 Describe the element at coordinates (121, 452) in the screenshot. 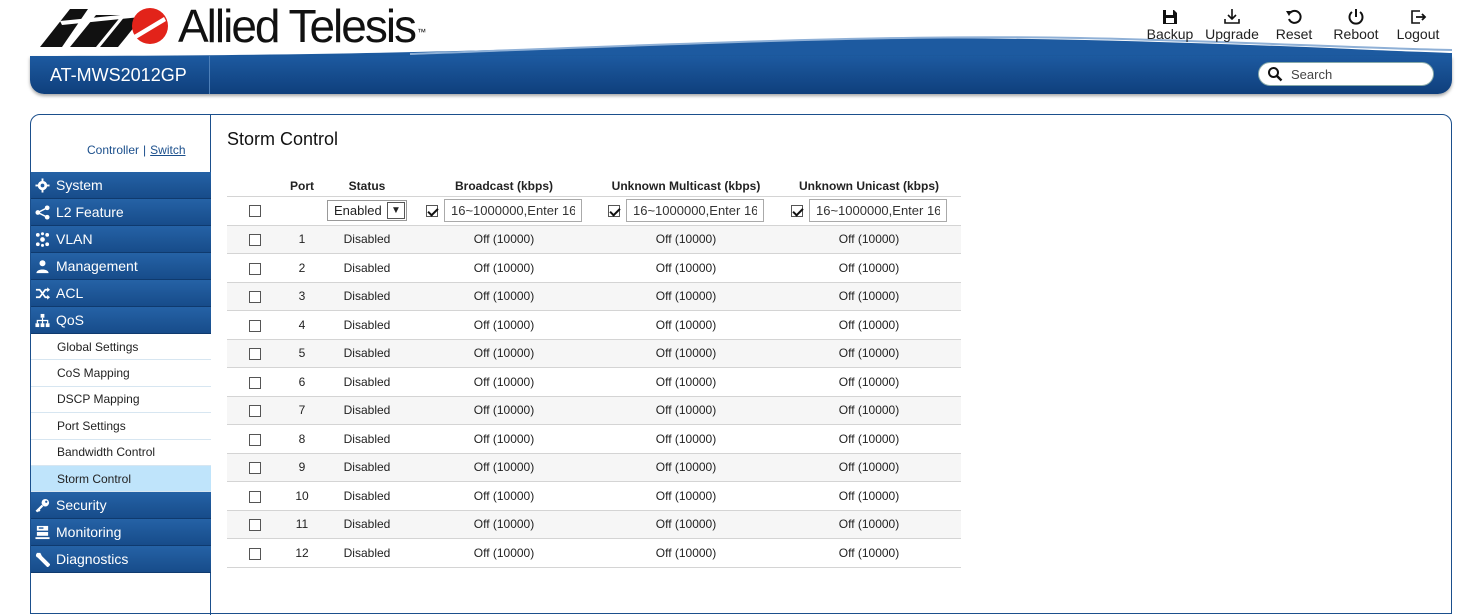

I see `sidebar-subitem-bandwidth-control: Bandwidth Control` at that location.